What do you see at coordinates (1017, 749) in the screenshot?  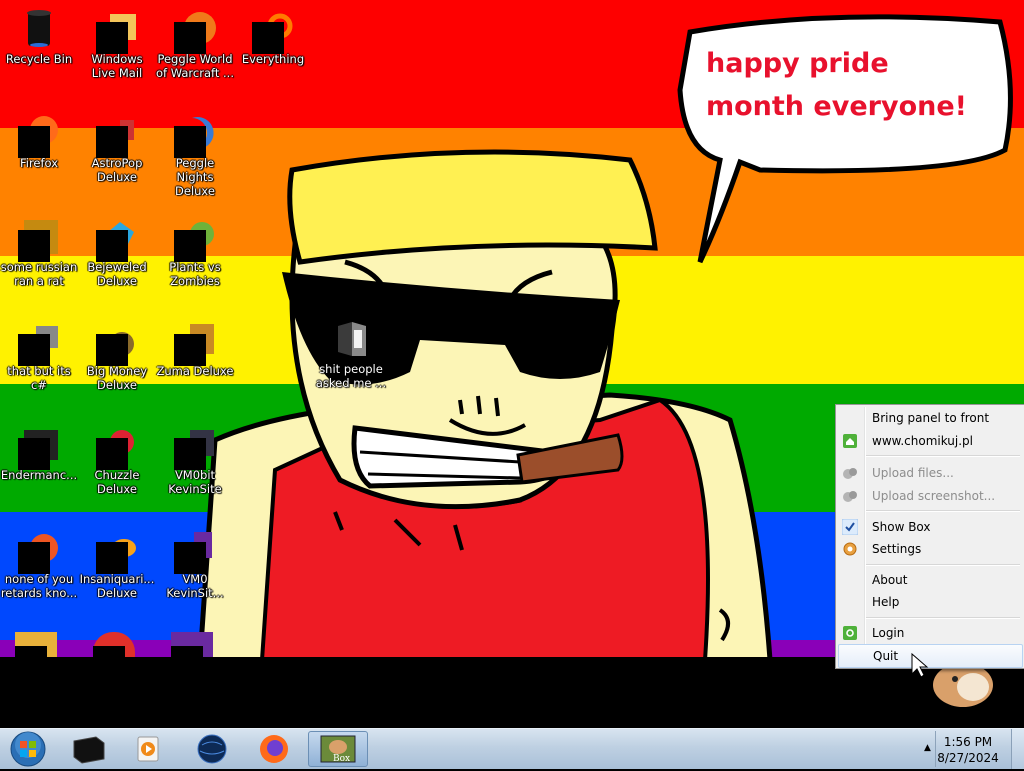 I see `show-desktop-button` at bounding box center [1017, 749].